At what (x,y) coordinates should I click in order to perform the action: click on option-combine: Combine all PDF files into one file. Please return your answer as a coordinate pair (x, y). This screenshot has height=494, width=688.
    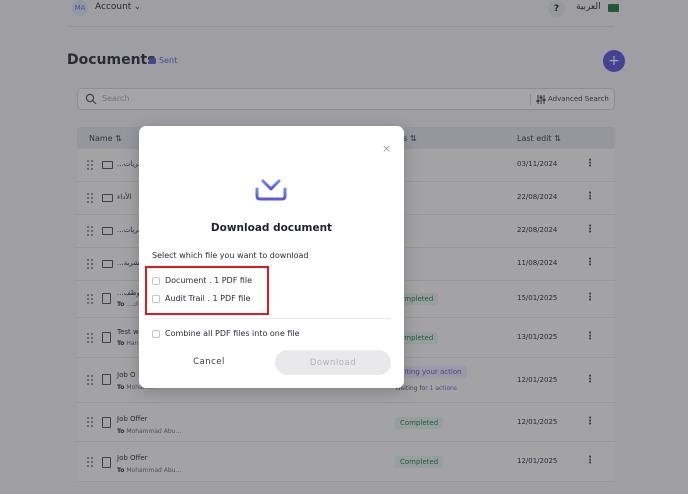
    Looking at the image, I should click on (226, 333).